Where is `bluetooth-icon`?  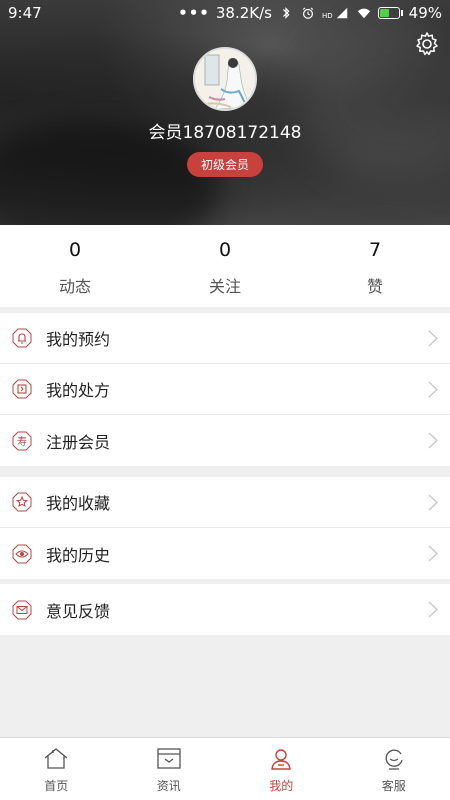
bluetooth-icon is located at coordinates (286, 13).